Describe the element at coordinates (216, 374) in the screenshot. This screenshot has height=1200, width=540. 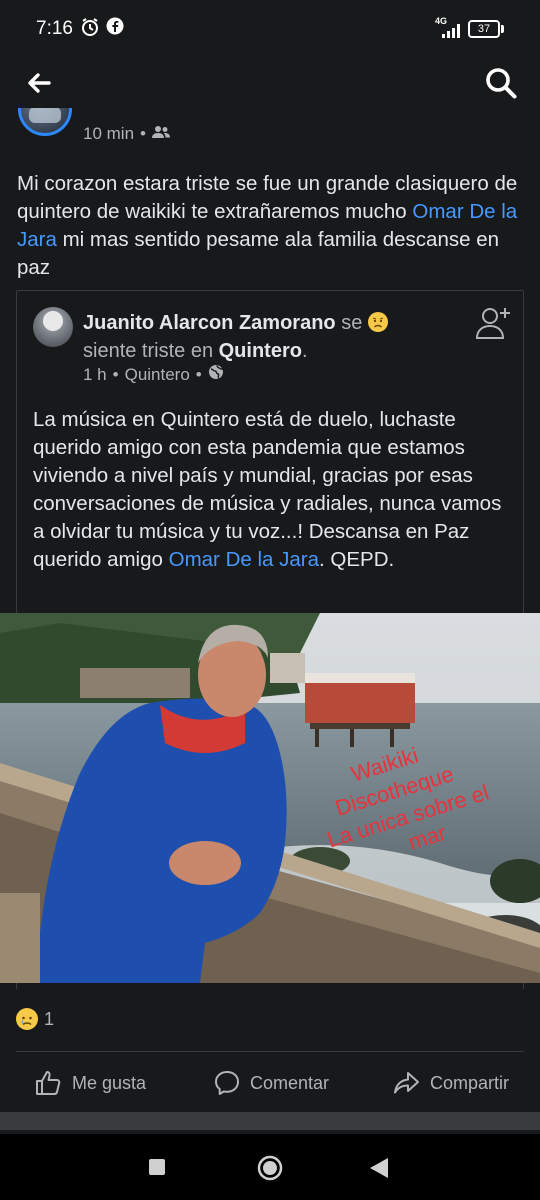
I see `globe-icon` at that location.